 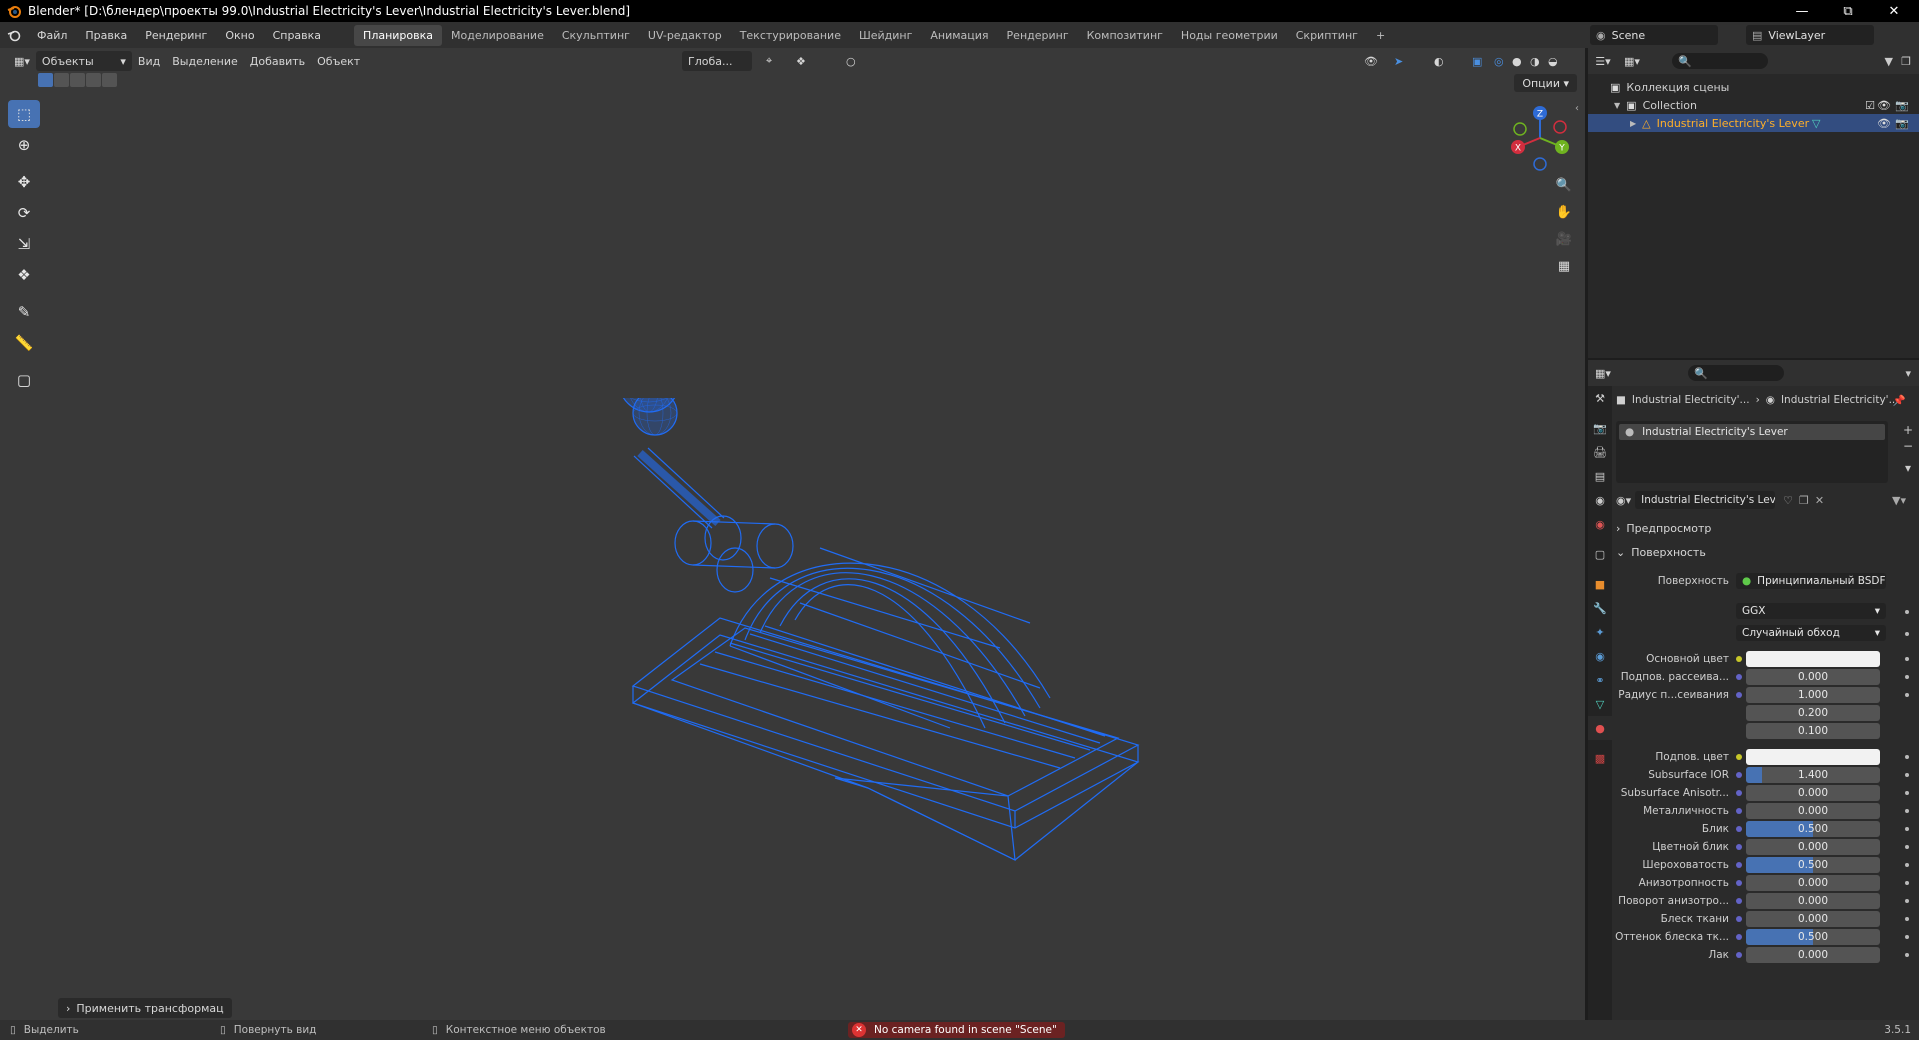 I want to click on select-invert-icon, so click(x=93, y=80).